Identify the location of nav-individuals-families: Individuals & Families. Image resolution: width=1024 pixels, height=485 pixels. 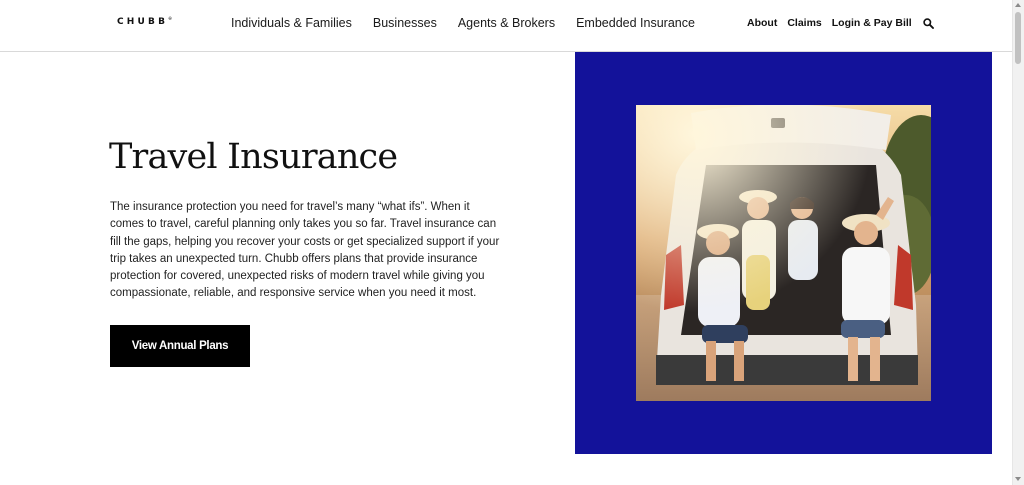
(291, 23).